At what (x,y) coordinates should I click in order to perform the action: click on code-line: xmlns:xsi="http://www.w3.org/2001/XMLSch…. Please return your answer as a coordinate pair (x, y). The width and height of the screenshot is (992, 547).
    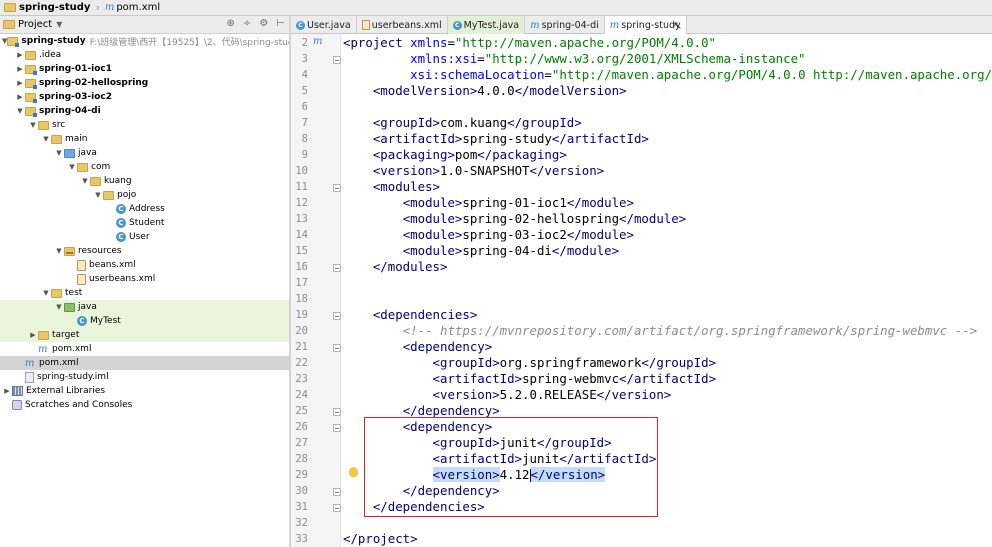
    Looking at the image, I should click on (608, 58).